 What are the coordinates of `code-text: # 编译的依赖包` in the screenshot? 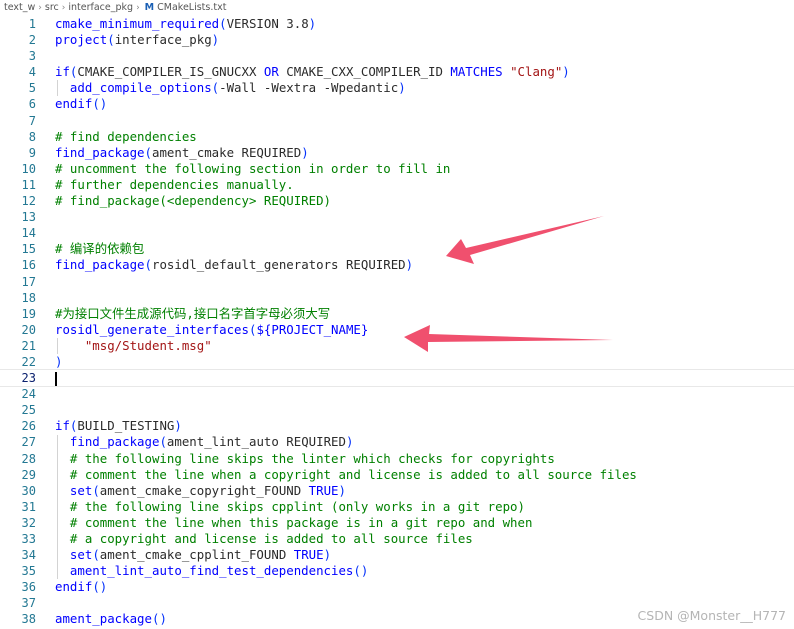 It's located at (99, 249).